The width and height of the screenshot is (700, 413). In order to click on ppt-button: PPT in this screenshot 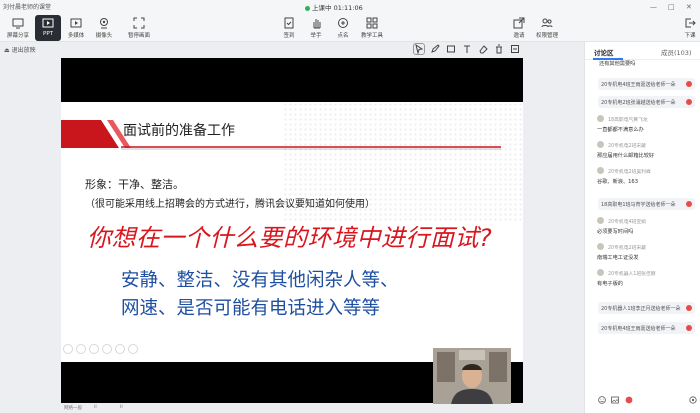, I will do `click(48, 28)`.